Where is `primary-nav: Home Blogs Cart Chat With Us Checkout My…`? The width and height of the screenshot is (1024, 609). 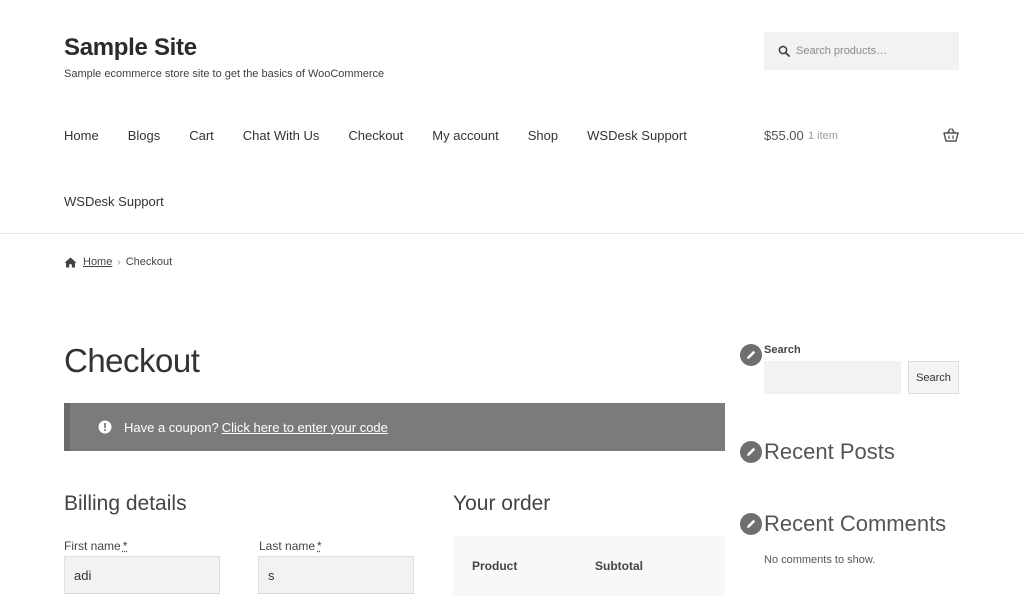 primary-nav: Home Blogs Cart Chat With Us Checkout My… is located at coordinates (390, 135).